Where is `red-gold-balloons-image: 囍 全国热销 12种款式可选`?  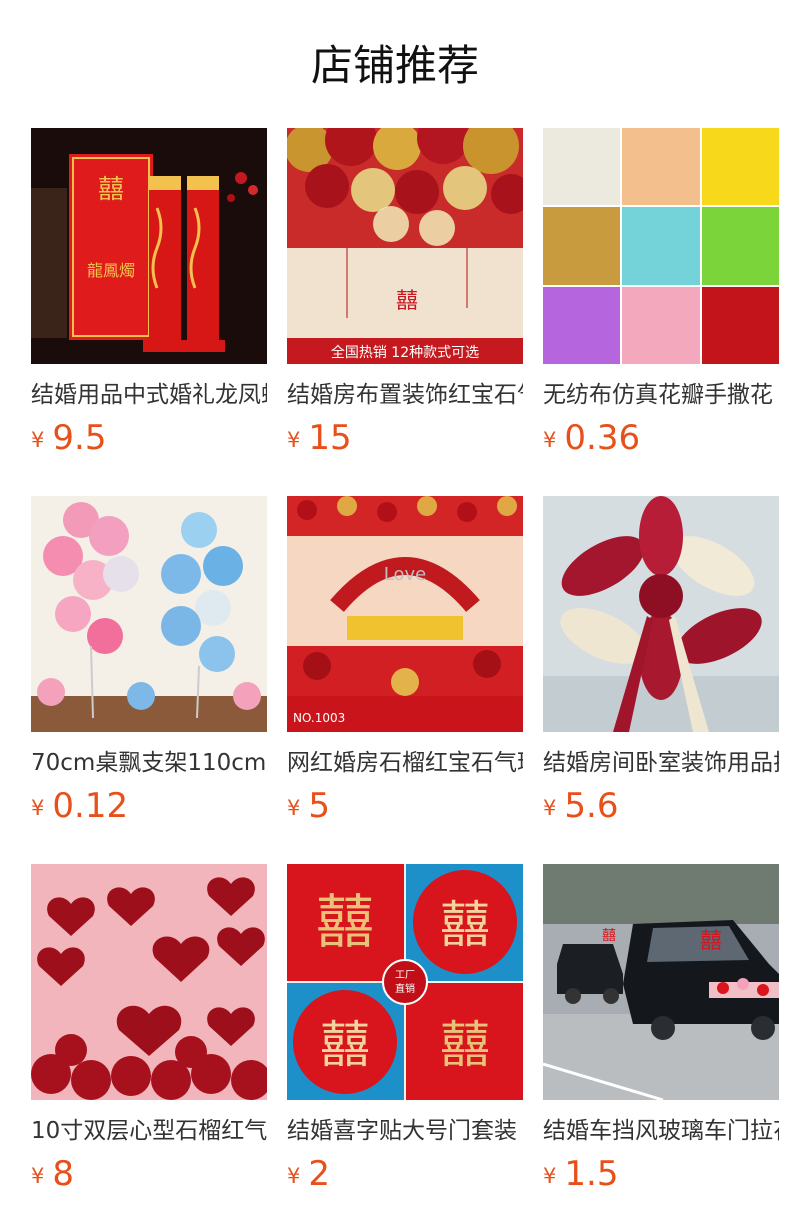
red-gold-balloons-image: 囍 全国热销 12种款式可选 is located at coordinates (405, 246).